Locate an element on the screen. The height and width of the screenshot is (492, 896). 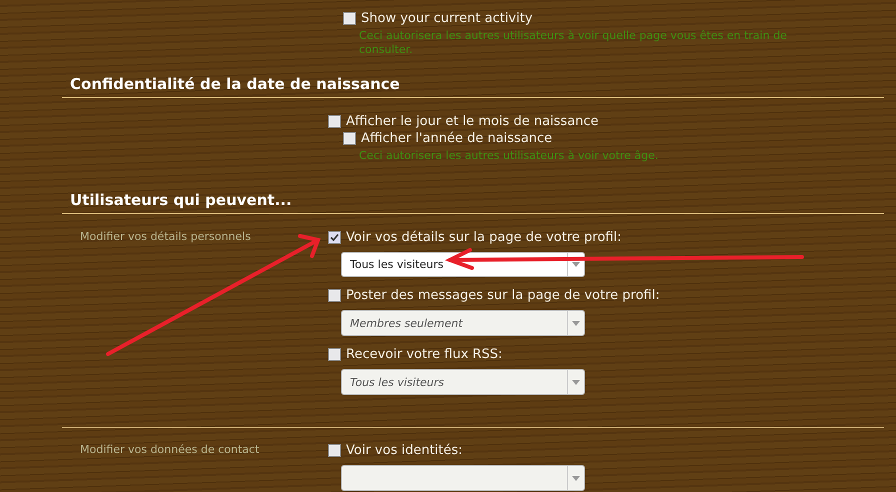
checkbox-label: Afficher le jour et le mois de naissance is located at coordinates (472, 121).